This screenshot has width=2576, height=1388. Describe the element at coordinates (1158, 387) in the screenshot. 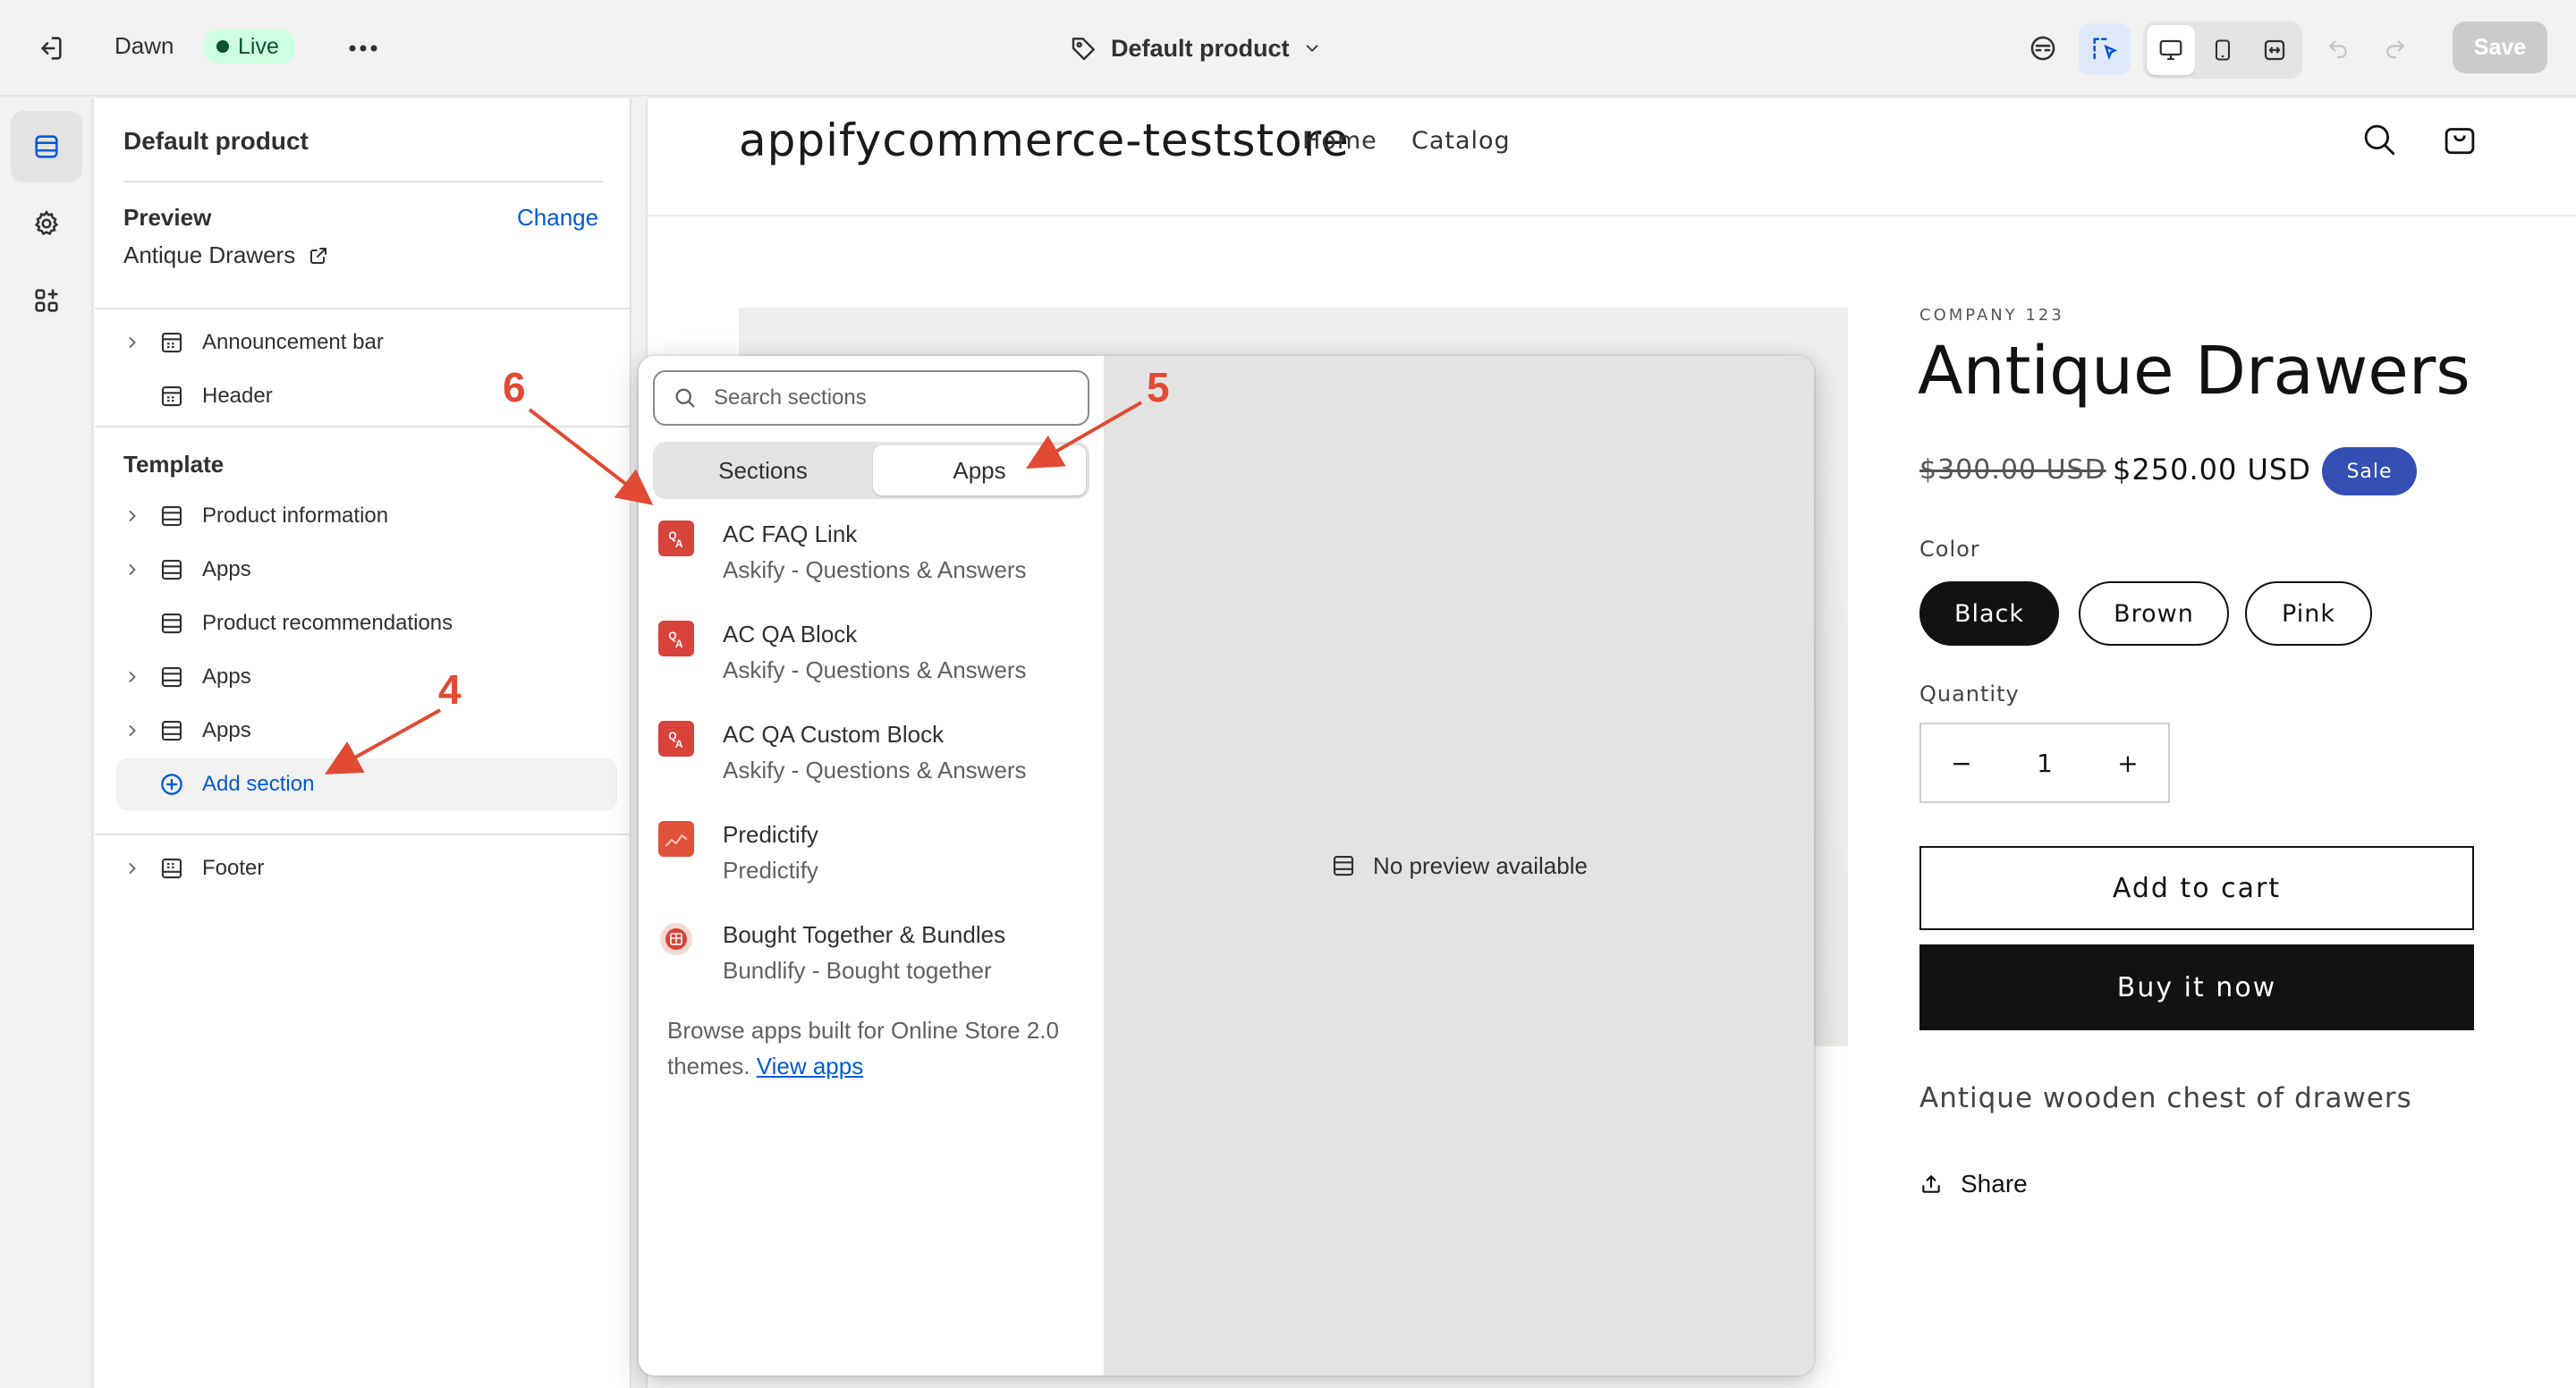

I see `annotation-number-5: 5` at that location.